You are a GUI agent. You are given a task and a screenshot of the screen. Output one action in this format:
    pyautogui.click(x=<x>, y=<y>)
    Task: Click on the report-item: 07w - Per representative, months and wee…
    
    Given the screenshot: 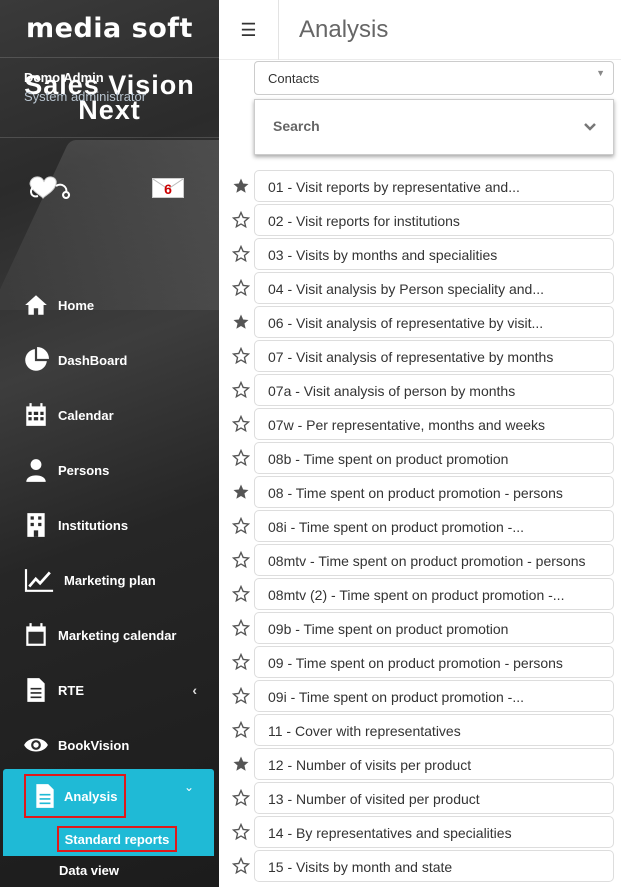 What is the action you would take?
    pyautogui.click(x=434, y=424)
    